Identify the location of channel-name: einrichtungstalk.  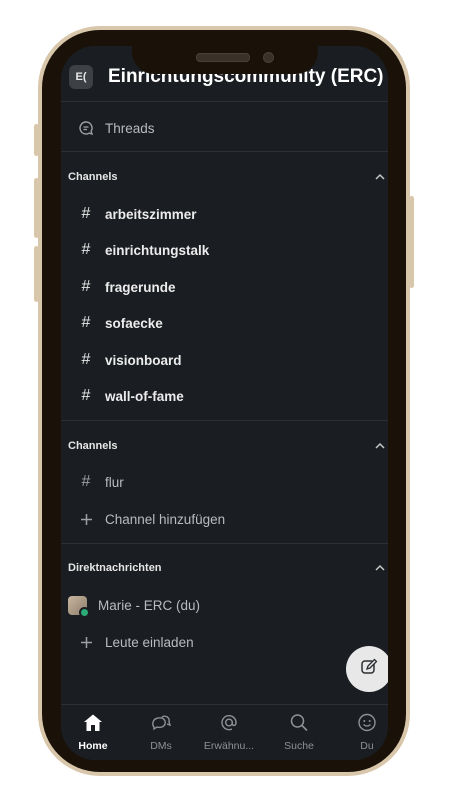
(157, 250).